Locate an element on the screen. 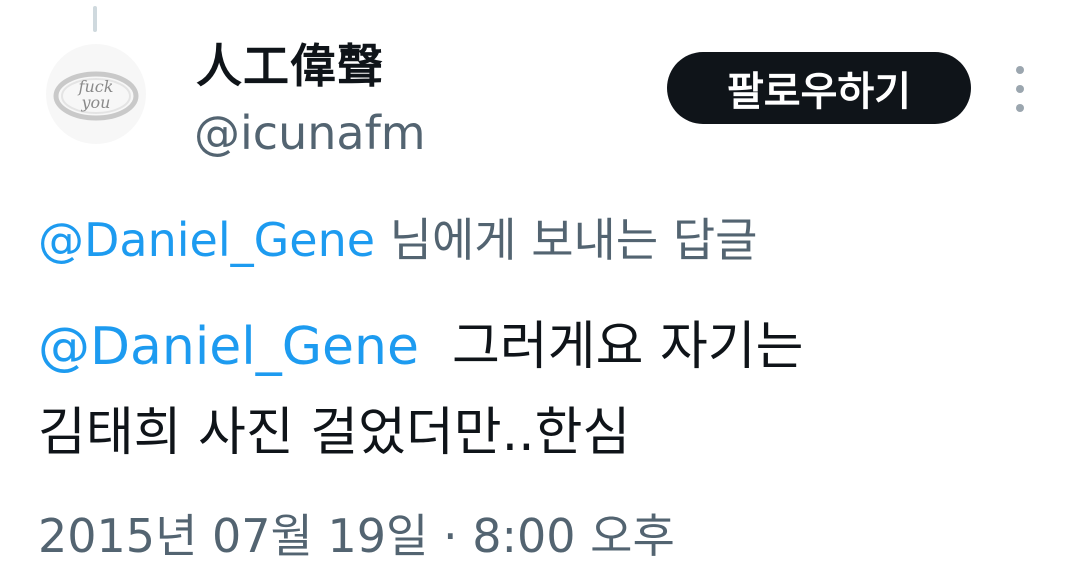  more-vertical-icon is located at coordinates (1020, 89).